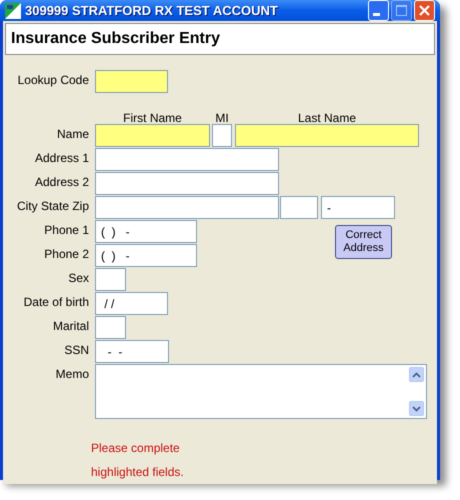 Image resolution: width=460 pixels, height=500 pixels. I want to click on input-field: - -, so click(132, 351).